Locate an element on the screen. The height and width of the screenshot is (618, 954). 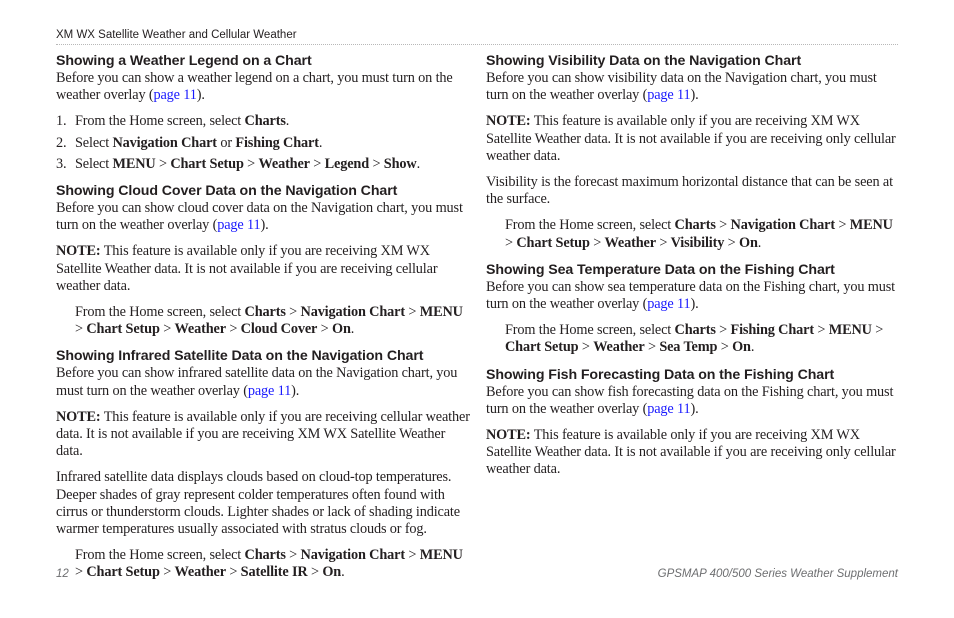
step-fragment: or is located at coordinates (226, 142).